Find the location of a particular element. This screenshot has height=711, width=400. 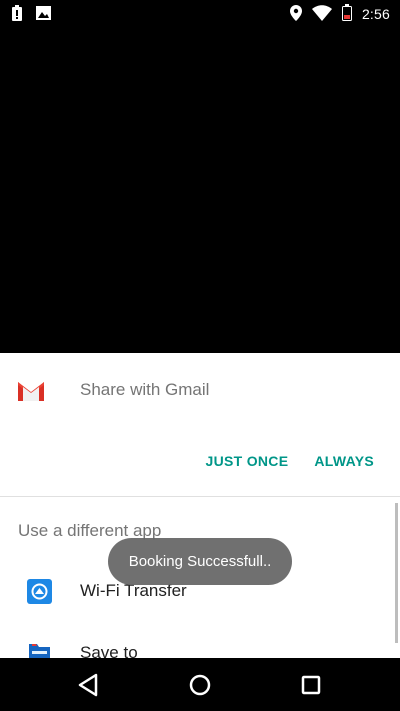

location-icon is located at coordinates (295, 14).